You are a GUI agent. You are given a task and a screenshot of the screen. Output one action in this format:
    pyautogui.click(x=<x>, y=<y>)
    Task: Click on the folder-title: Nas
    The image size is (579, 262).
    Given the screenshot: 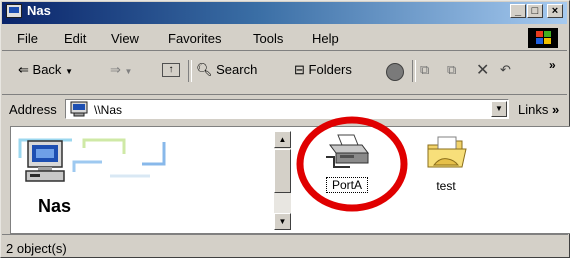 What is the action you would take?
    pyautogui.click(x=55, y=206)
    